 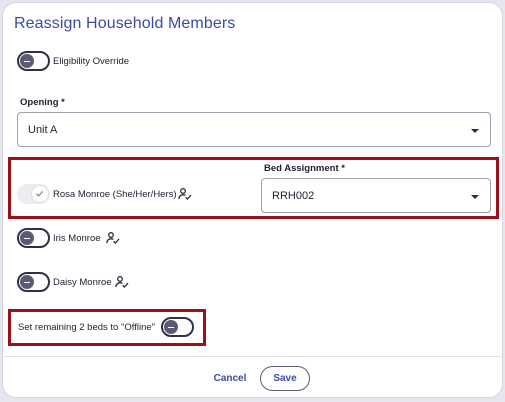 What do you see at coordinates (304, 168) in the screenshot?
I see `bed-assignment-label: Bed Assignment *` at bounding box center [304, 168].